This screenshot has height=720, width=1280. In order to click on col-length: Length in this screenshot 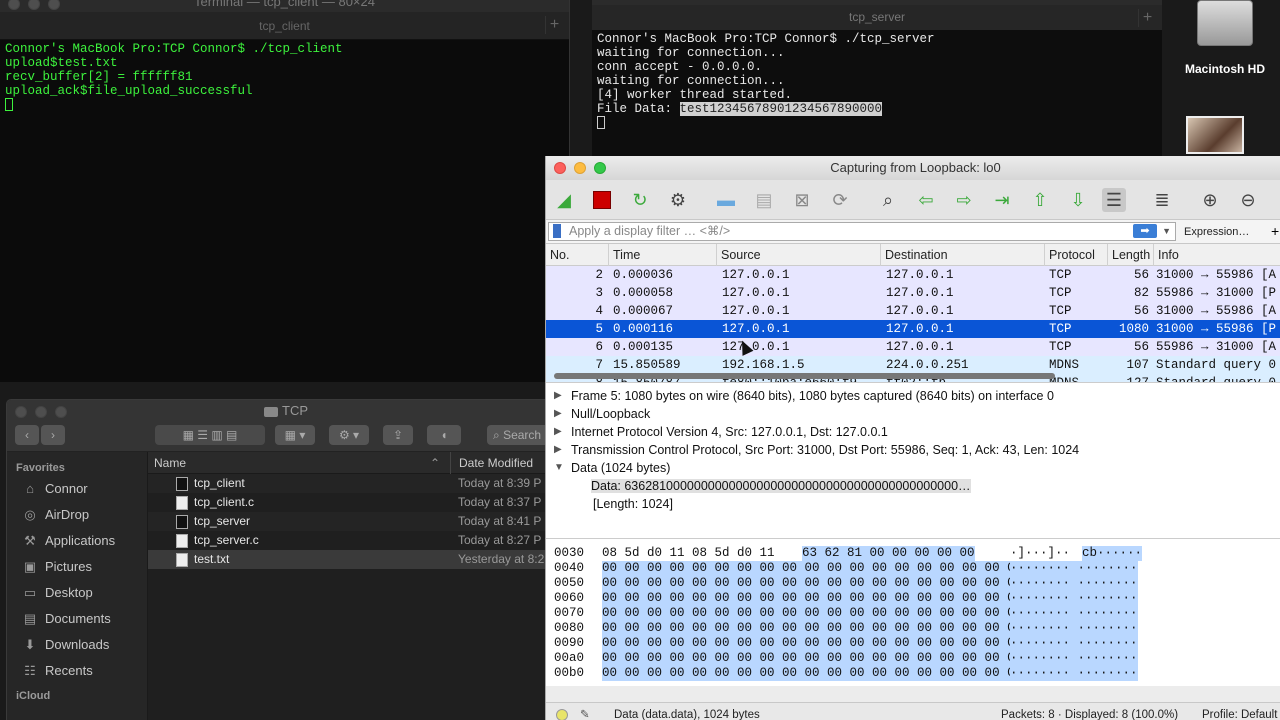, I will do `click(1128, 255)`.